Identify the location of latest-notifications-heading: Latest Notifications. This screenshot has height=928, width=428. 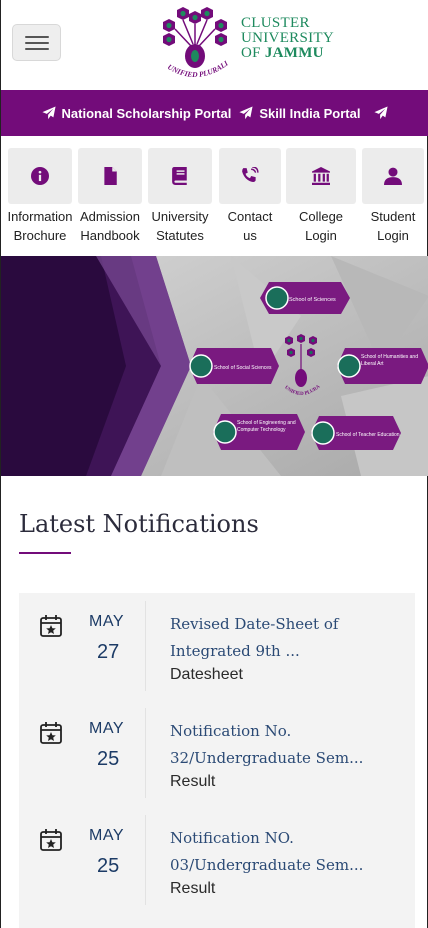
(139, 524).